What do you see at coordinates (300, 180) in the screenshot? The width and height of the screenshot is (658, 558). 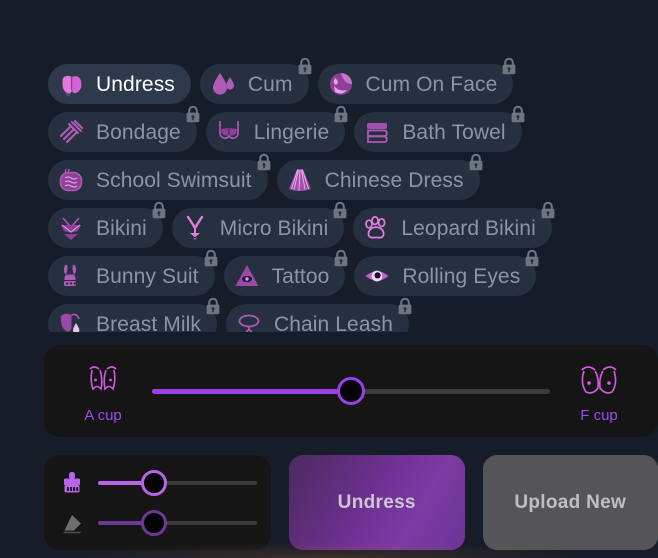 I see `qipao-skirt-icon` at bounding box center [300, 180].